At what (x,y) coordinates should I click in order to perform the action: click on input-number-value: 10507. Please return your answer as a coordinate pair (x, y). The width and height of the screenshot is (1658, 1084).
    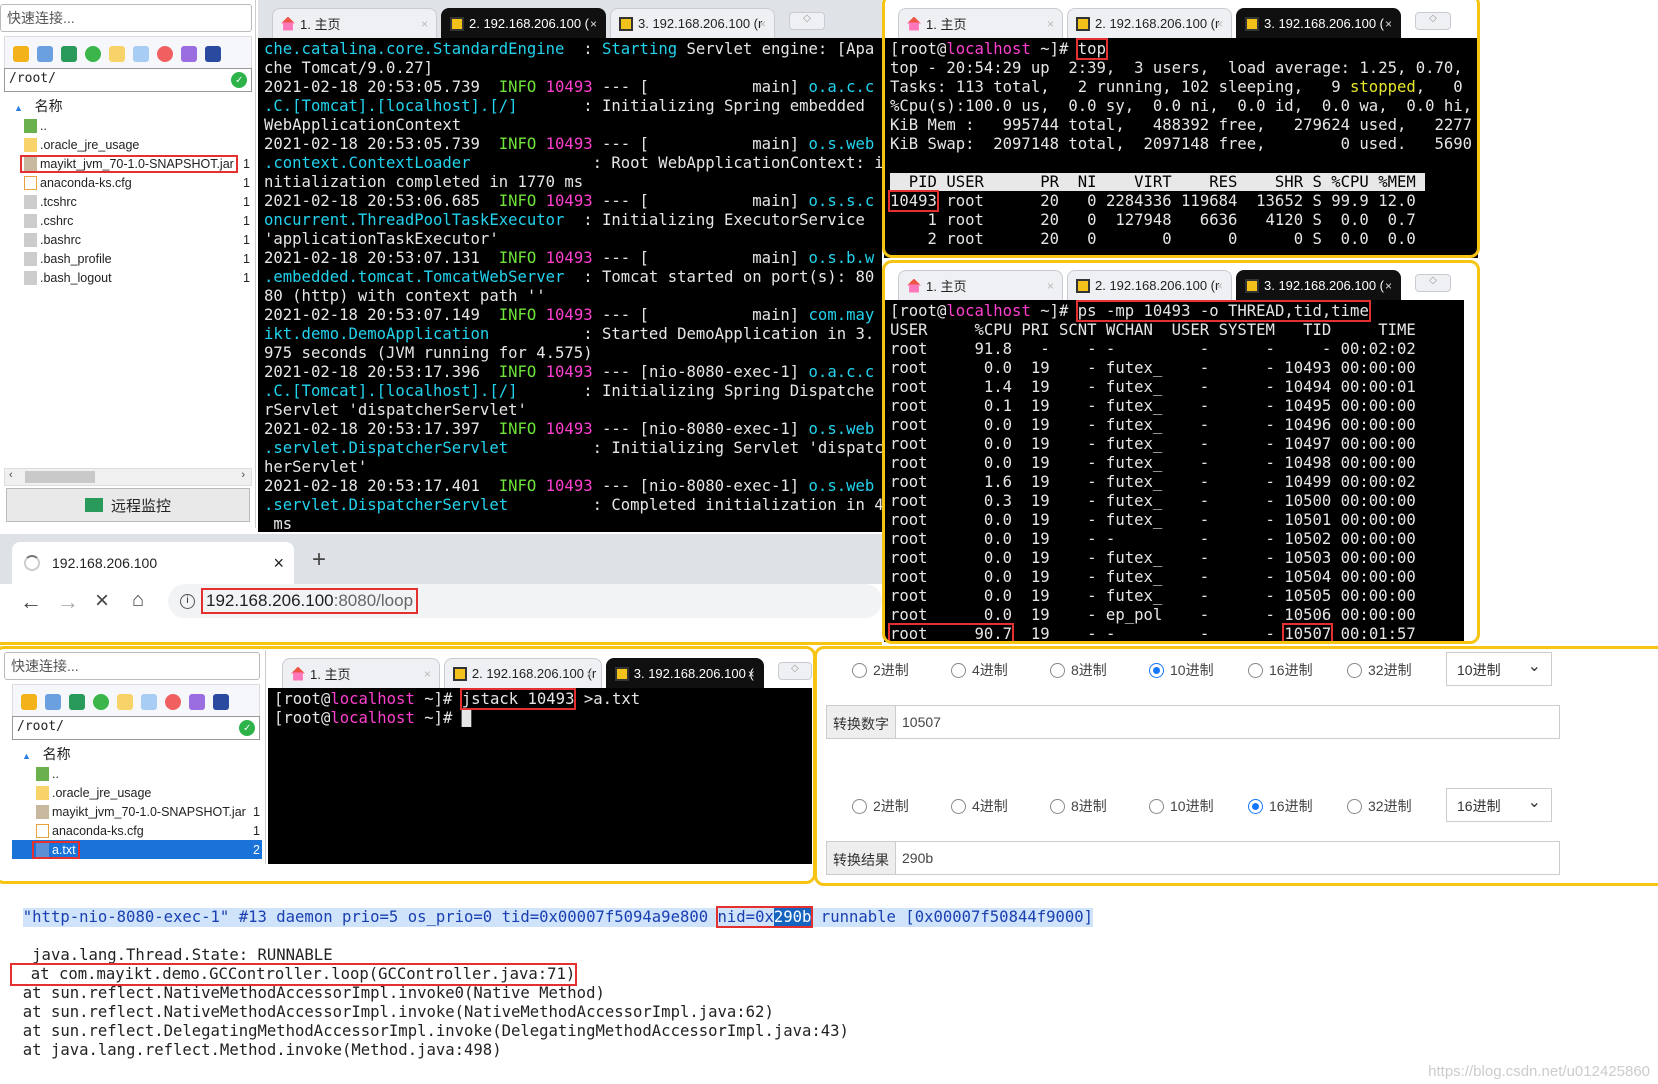
    Looking at the image, I should click on (921, 722).